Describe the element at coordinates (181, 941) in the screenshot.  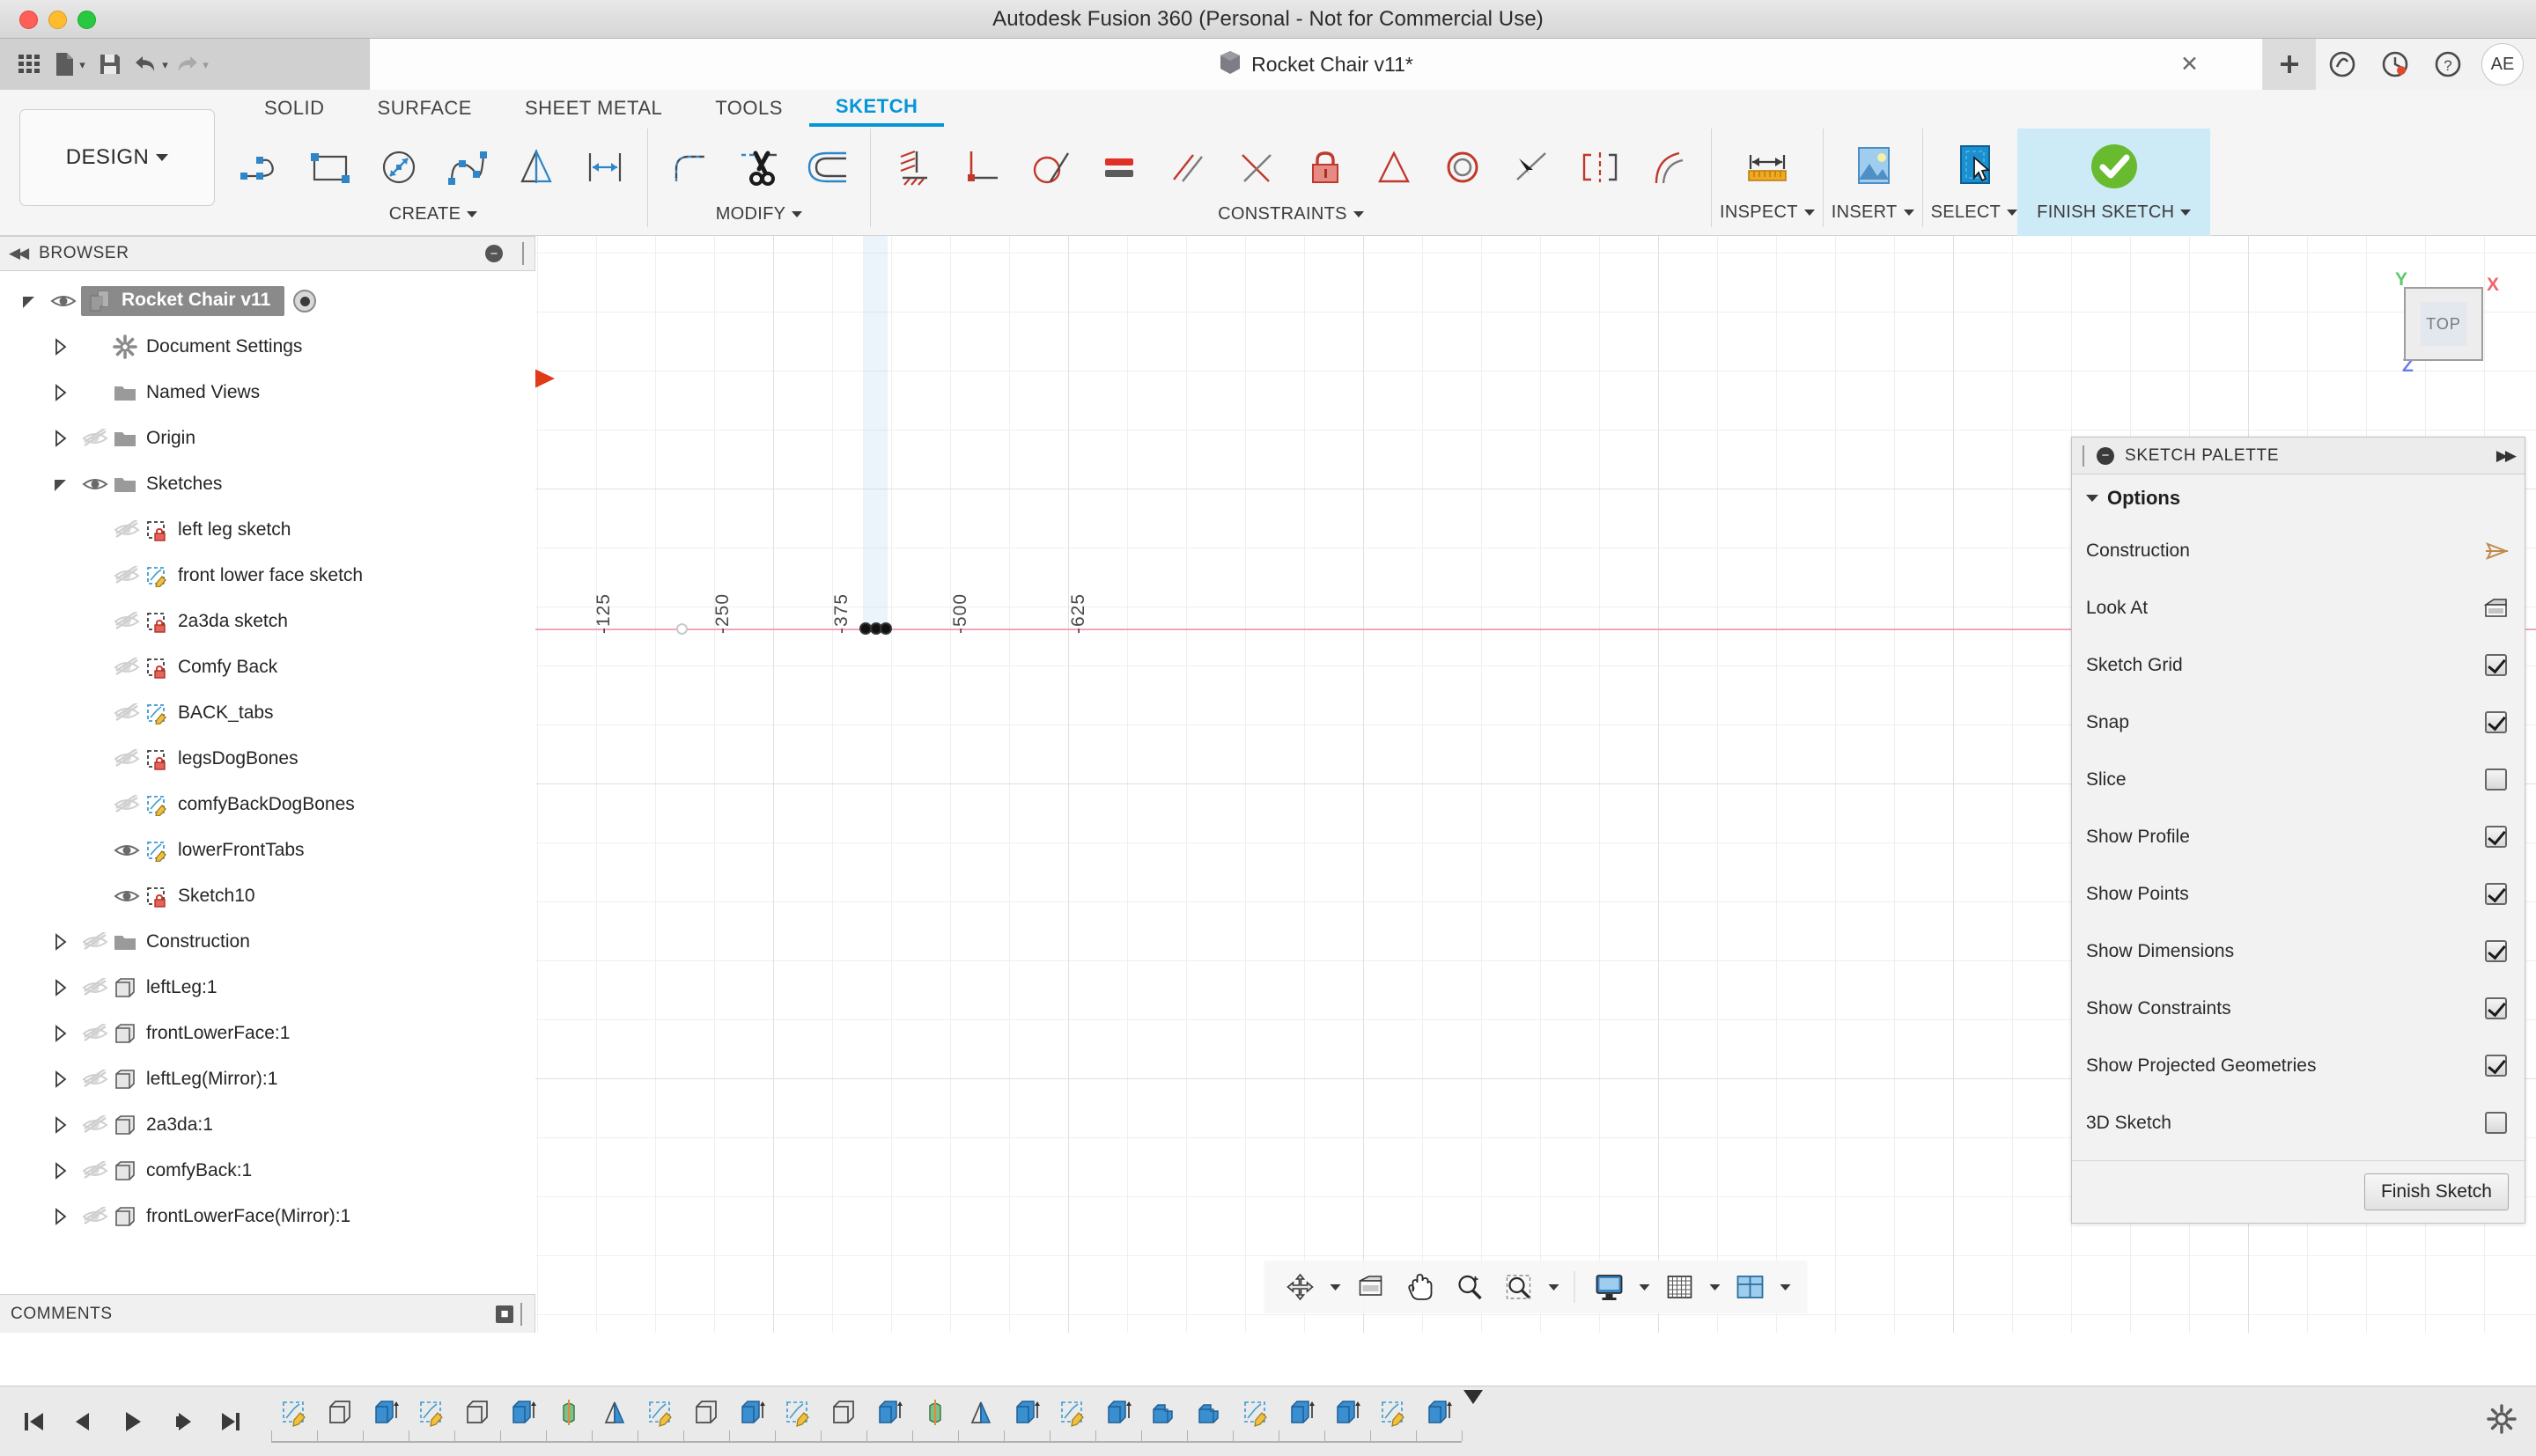
I see `browser-node-content: Construction` at that location.